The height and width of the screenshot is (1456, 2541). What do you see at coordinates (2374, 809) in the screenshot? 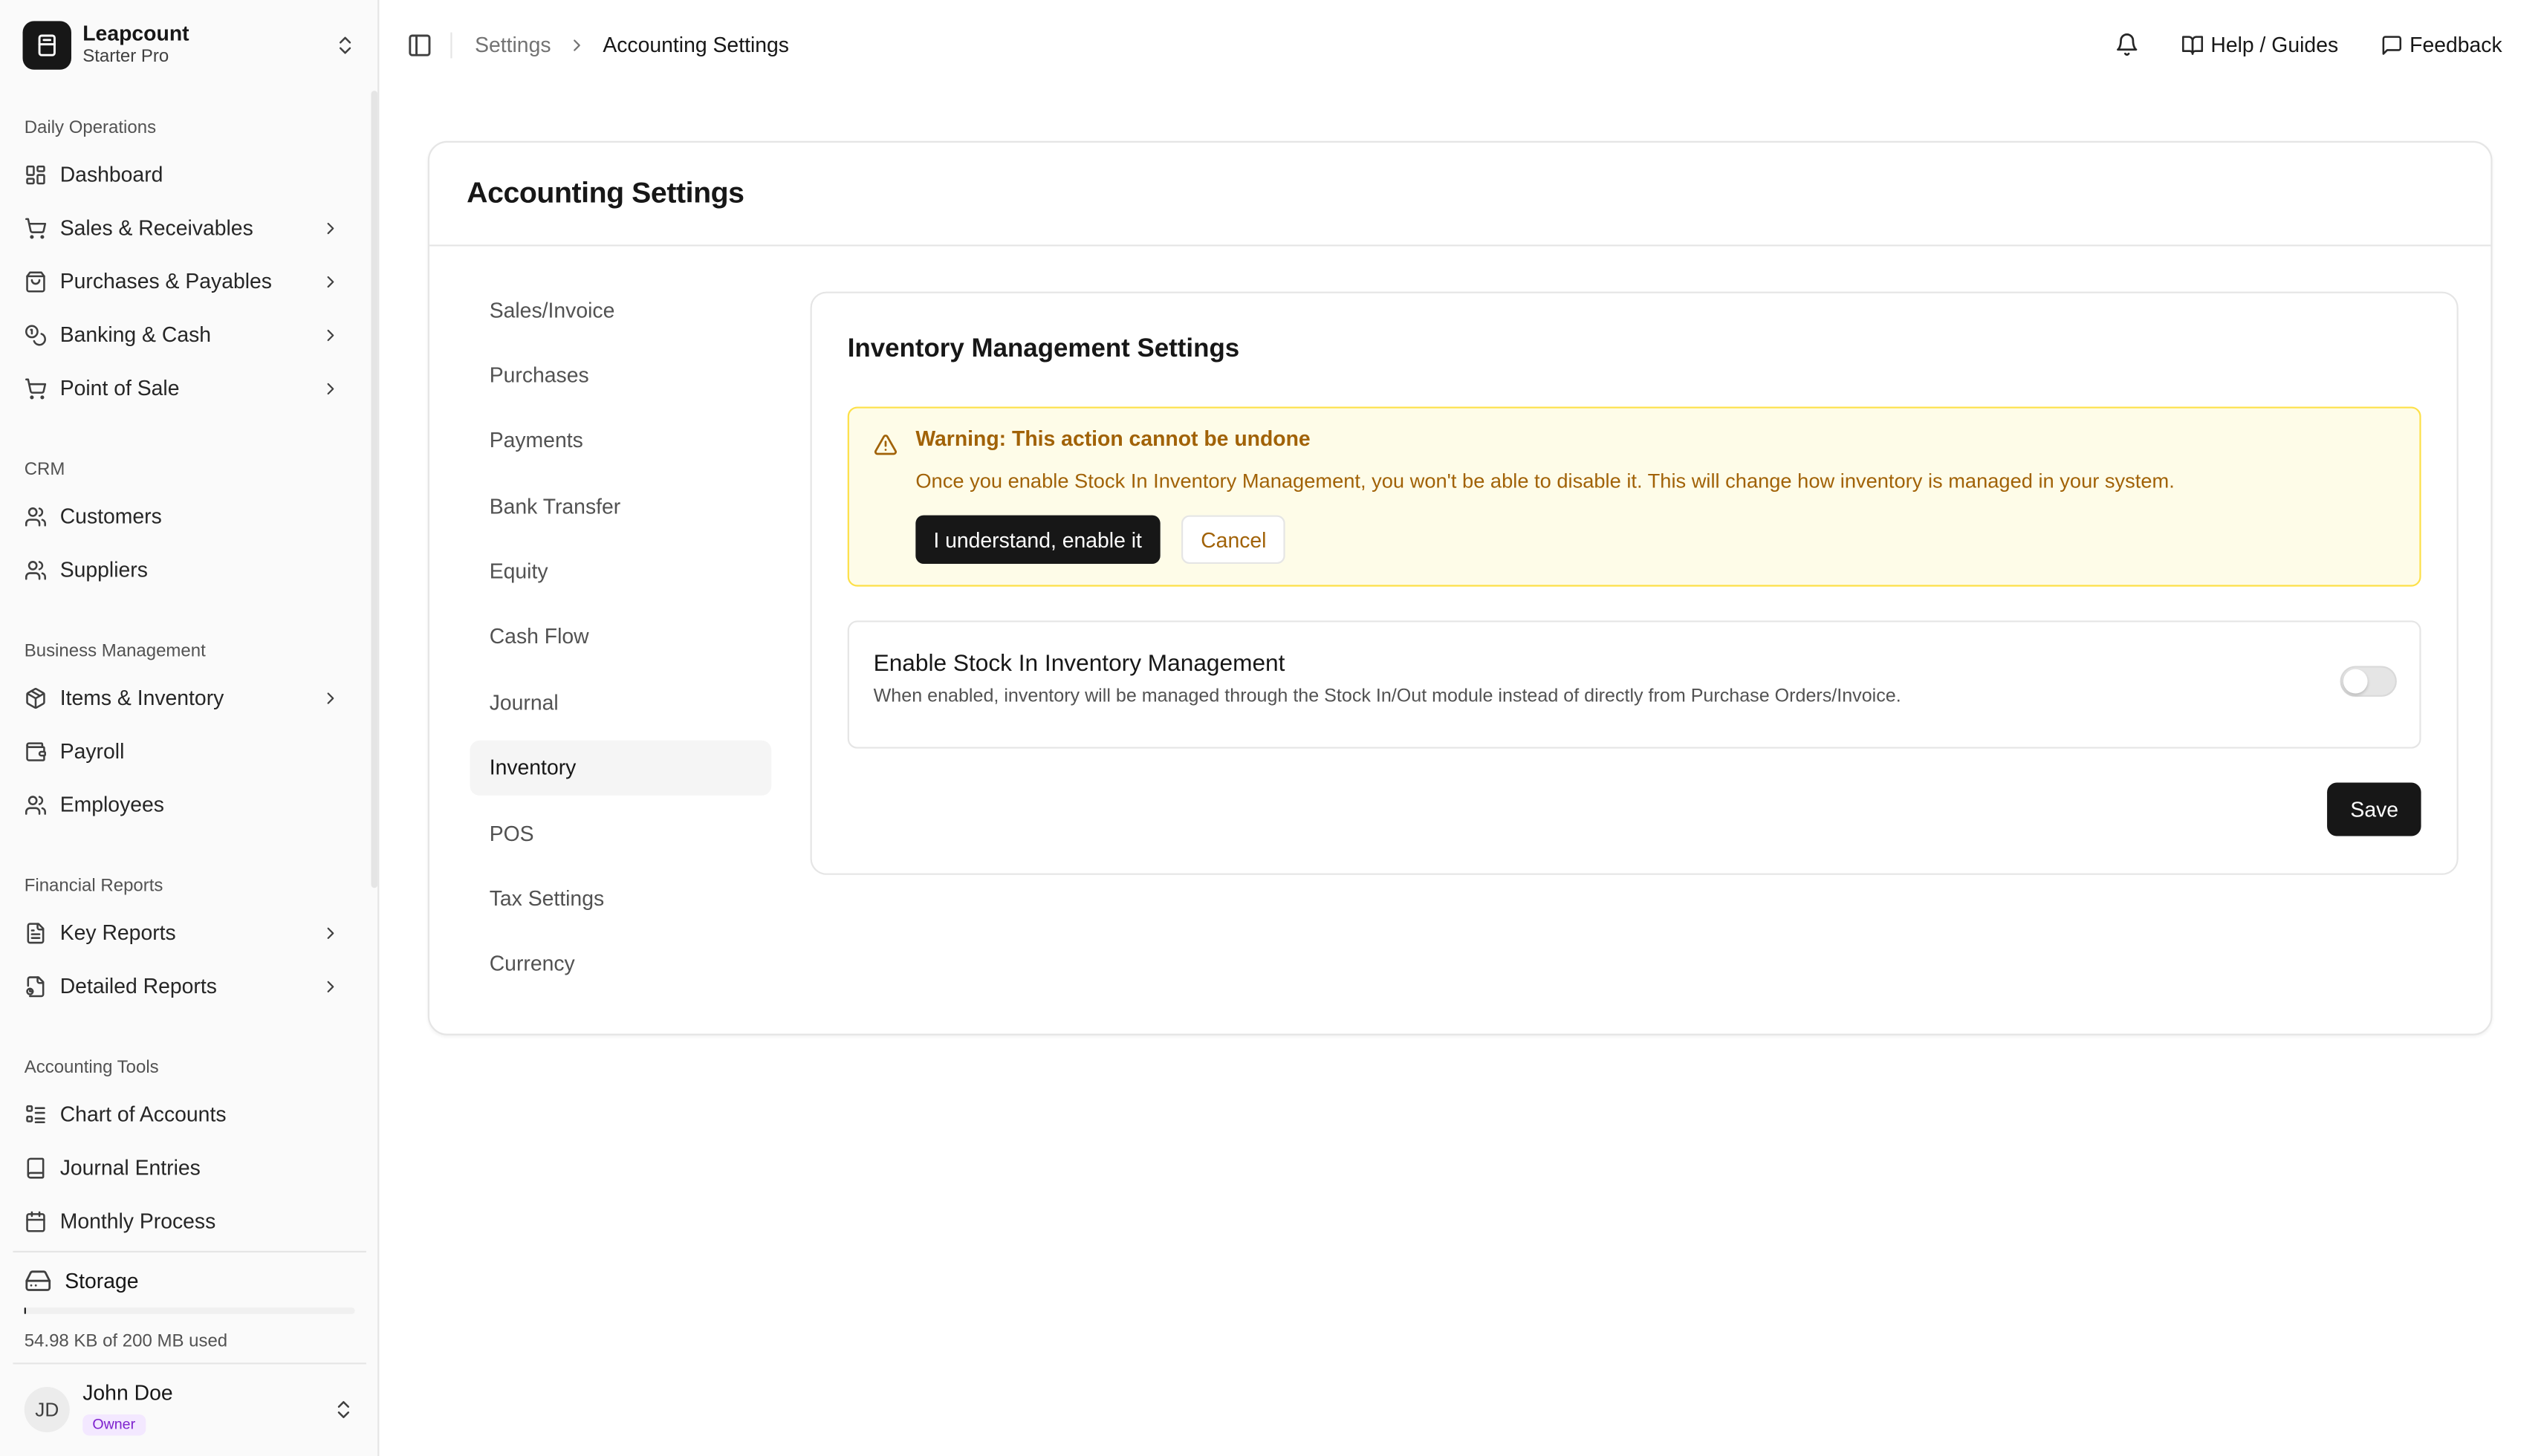
I see `save-button: Save` at bounding box center [2374, 809].